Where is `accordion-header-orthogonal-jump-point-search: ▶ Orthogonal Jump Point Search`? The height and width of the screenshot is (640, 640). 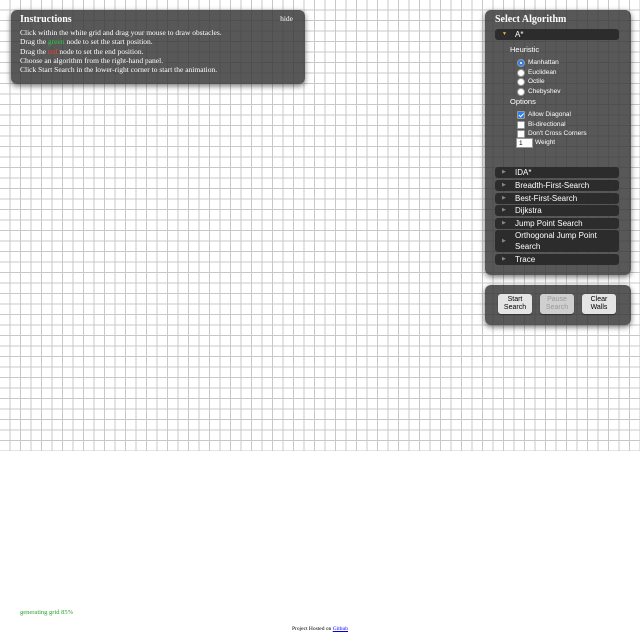 accordion-header-orthogonal-jump-point-search: ▶ Orthogonal Jump Point Search is located at coordinates (557, 241).